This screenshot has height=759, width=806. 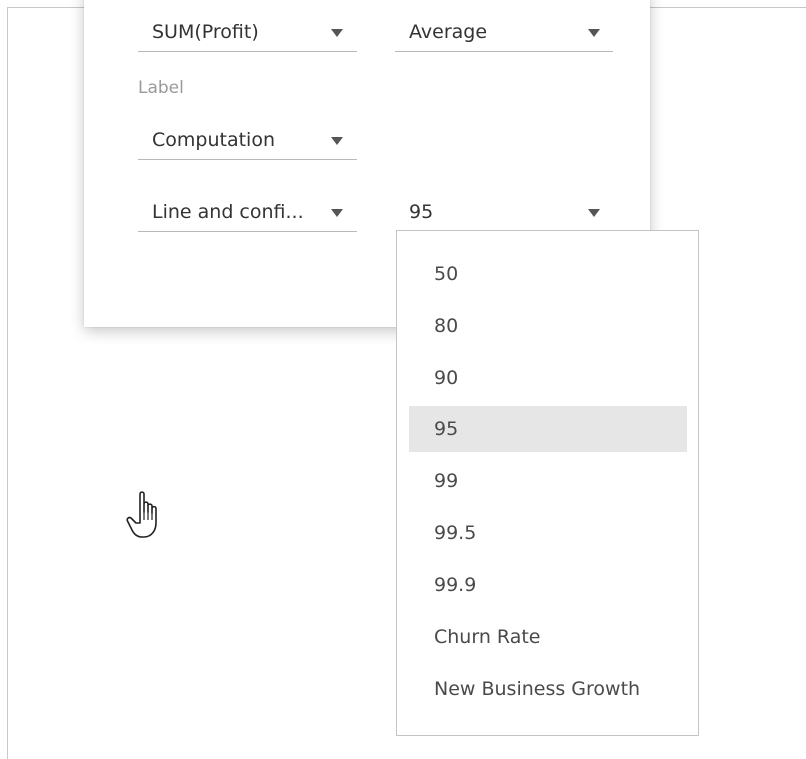 I want to click on aggregation-dropdown-value: Average, so click(x=448, y=32).